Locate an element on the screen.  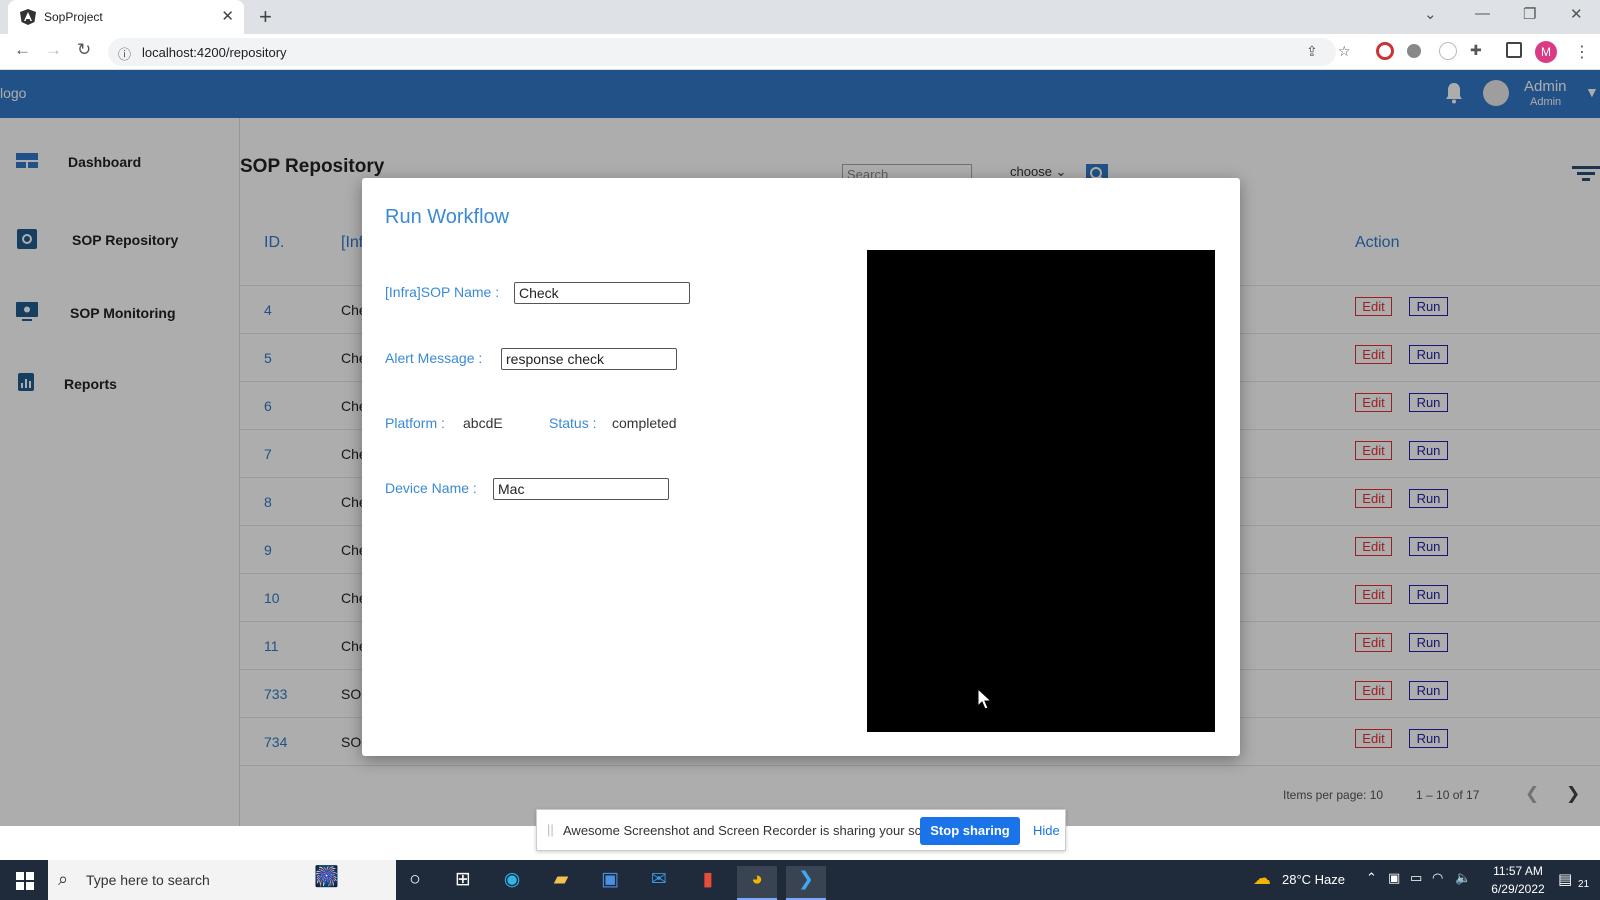
mail-icon: ✉ is located at coordinates (659, 883).